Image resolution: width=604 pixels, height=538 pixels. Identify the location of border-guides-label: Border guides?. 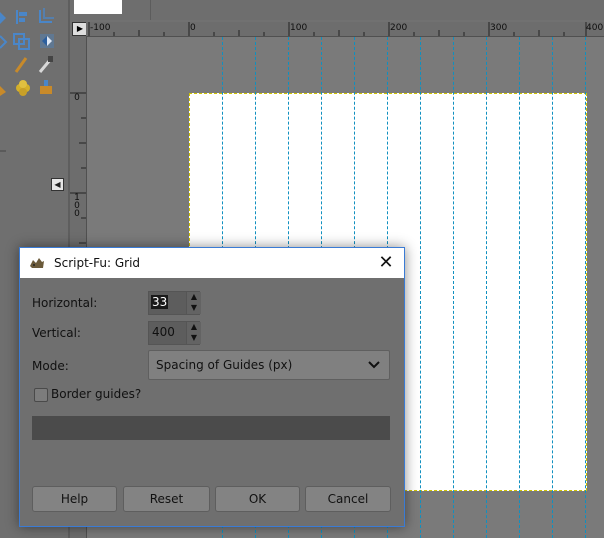
(96, 394).